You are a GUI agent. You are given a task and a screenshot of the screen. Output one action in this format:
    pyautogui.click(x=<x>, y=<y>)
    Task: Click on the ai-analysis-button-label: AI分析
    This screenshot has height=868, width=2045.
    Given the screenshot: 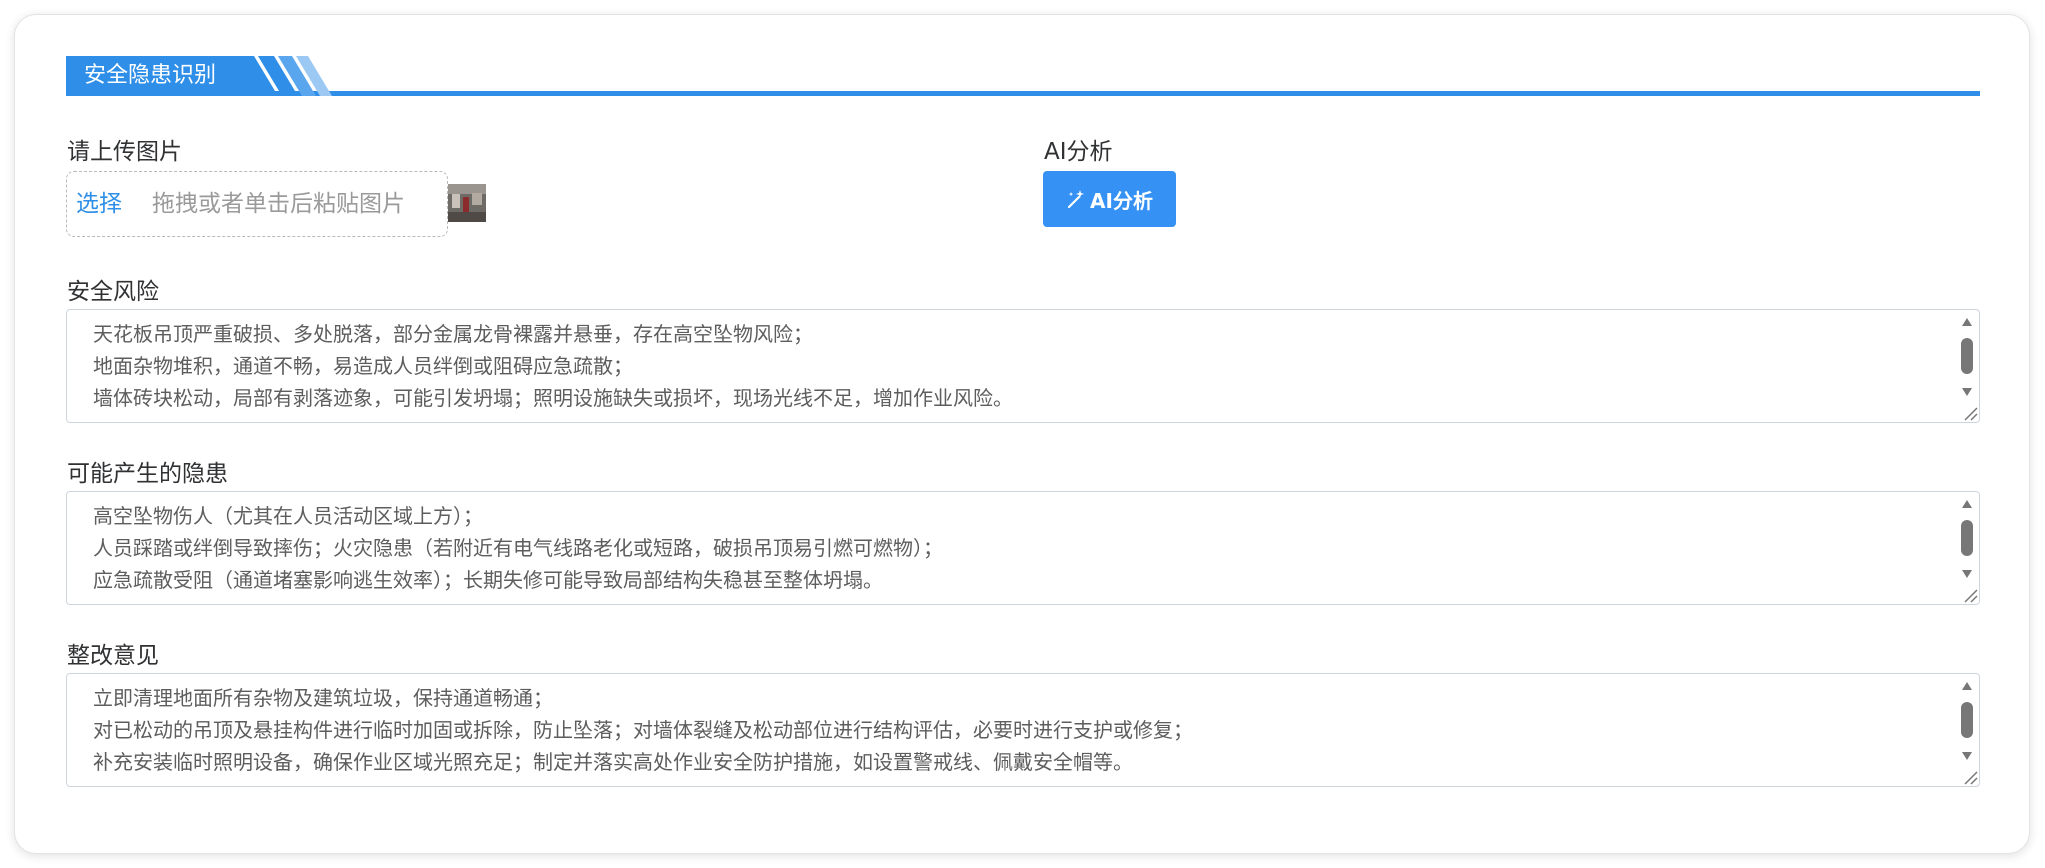 What is the action you would take?
    pyautogui.click(x=1121, y=200)
    